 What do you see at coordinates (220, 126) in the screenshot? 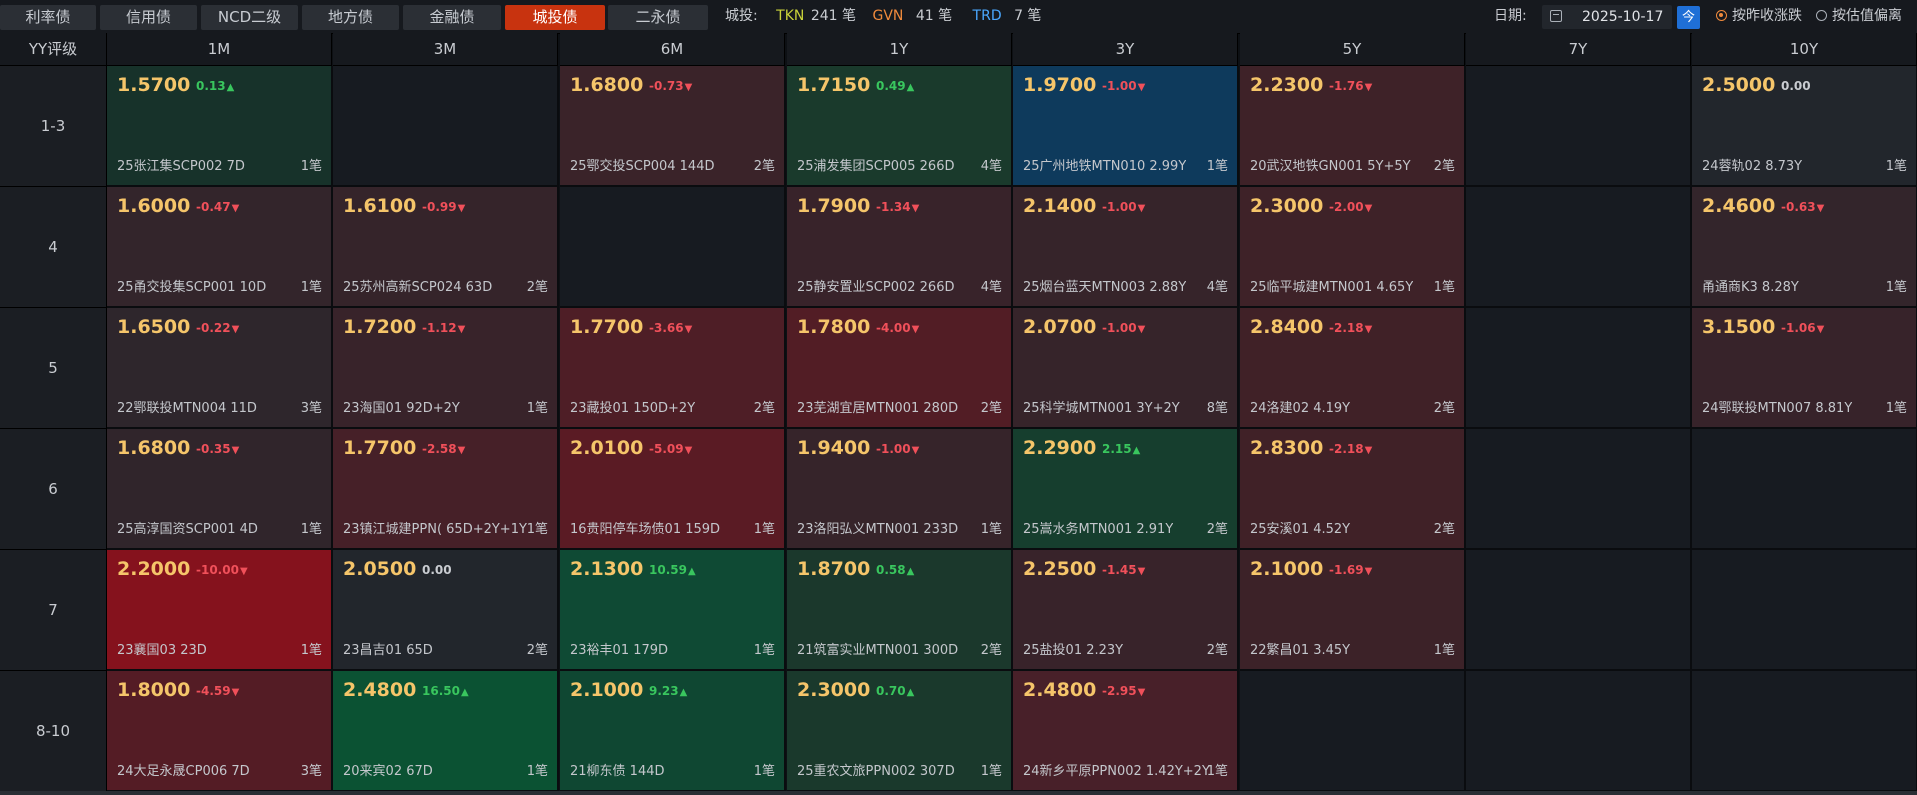
I see `quote-cell: 1.5700 0.13▲ 25张江集SCP002 7D 1笔` at bounding box center [220, 126].